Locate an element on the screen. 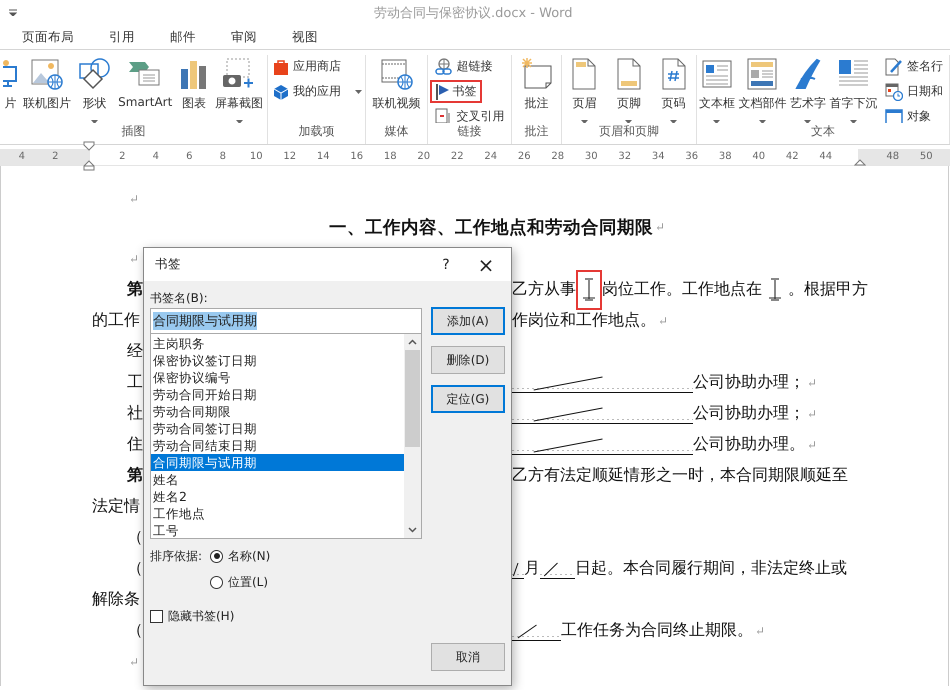 Image resolution: width=950 pixels, height=690 pixels. shapes-icon is located at coordinates (94, 74).